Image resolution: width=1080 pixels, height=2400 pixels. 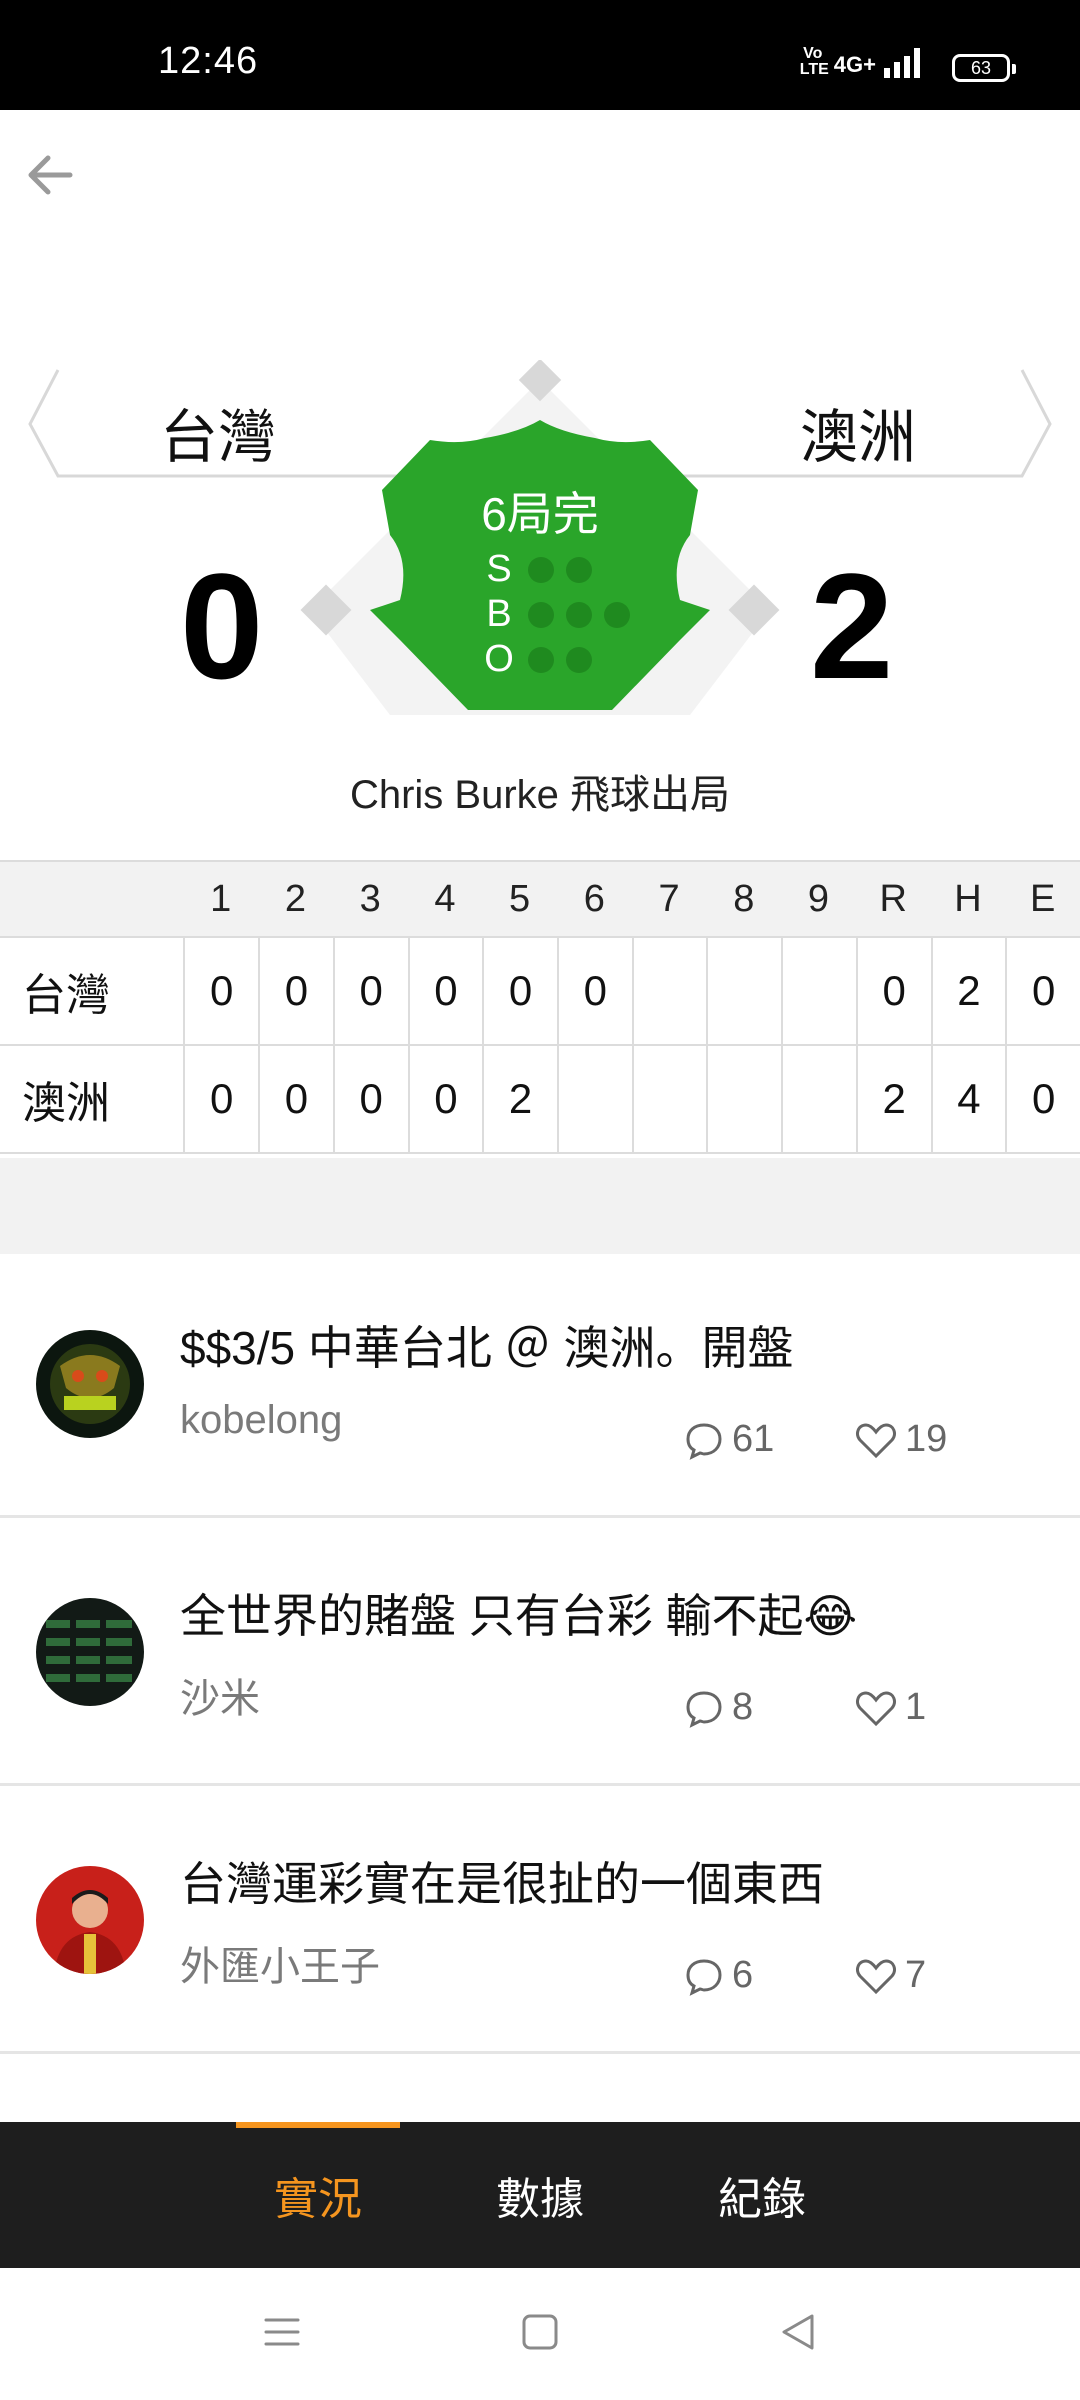 I want to click on hits-cell: 2, so click(x=968, y=991).